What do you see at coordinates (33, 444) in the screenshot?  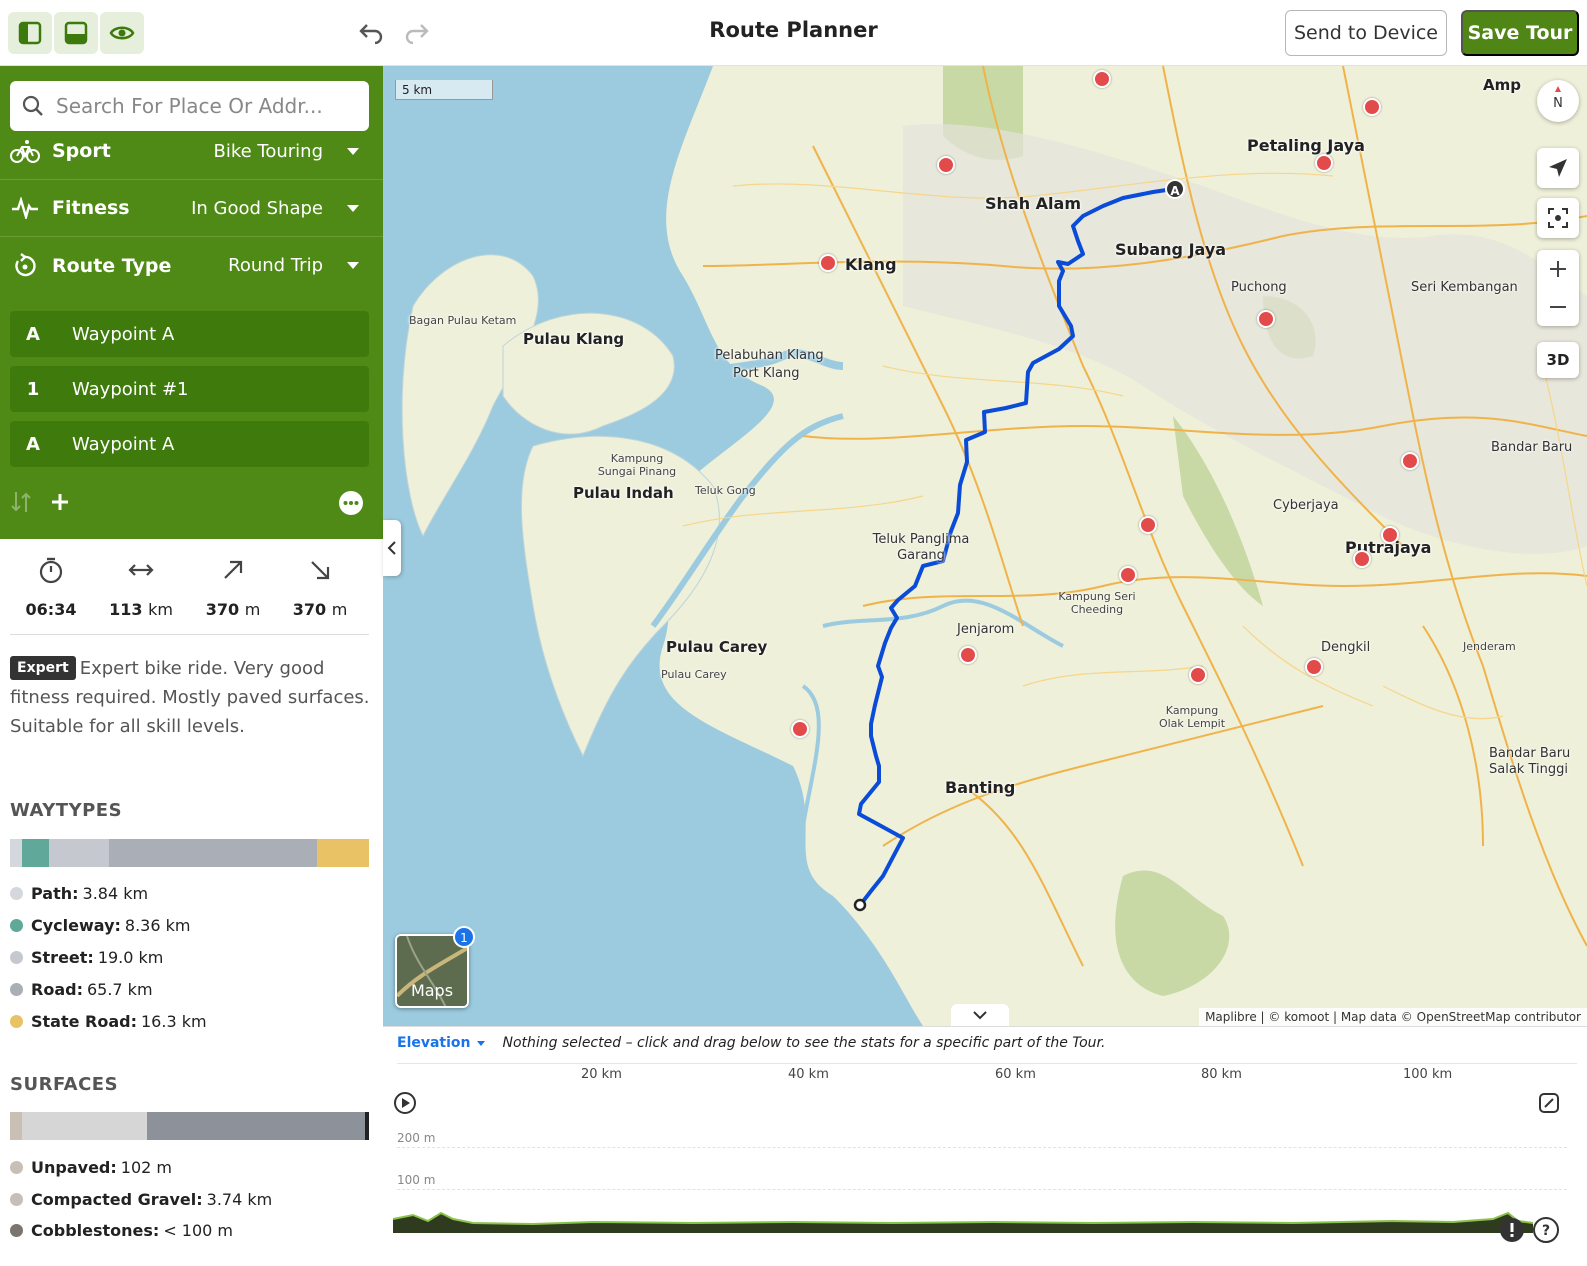 I see `waypoint-badge: A` at bounding box center [33, 444].